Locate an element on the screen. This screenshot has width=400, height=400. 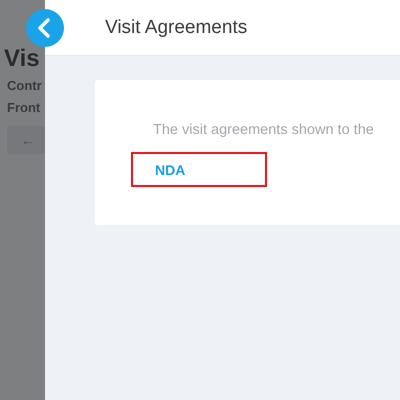
page-subtitle: Contr is located at coordinates (24, 86).